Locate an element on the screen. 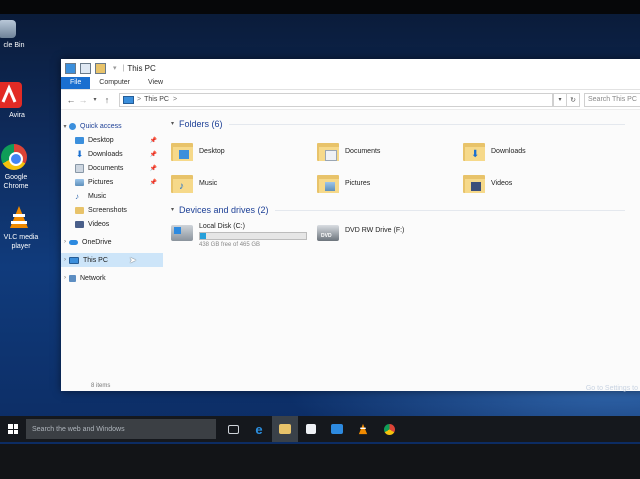 The image size is (640, 479). back-arrow-icon: ← is located at coordinates (71, 100).